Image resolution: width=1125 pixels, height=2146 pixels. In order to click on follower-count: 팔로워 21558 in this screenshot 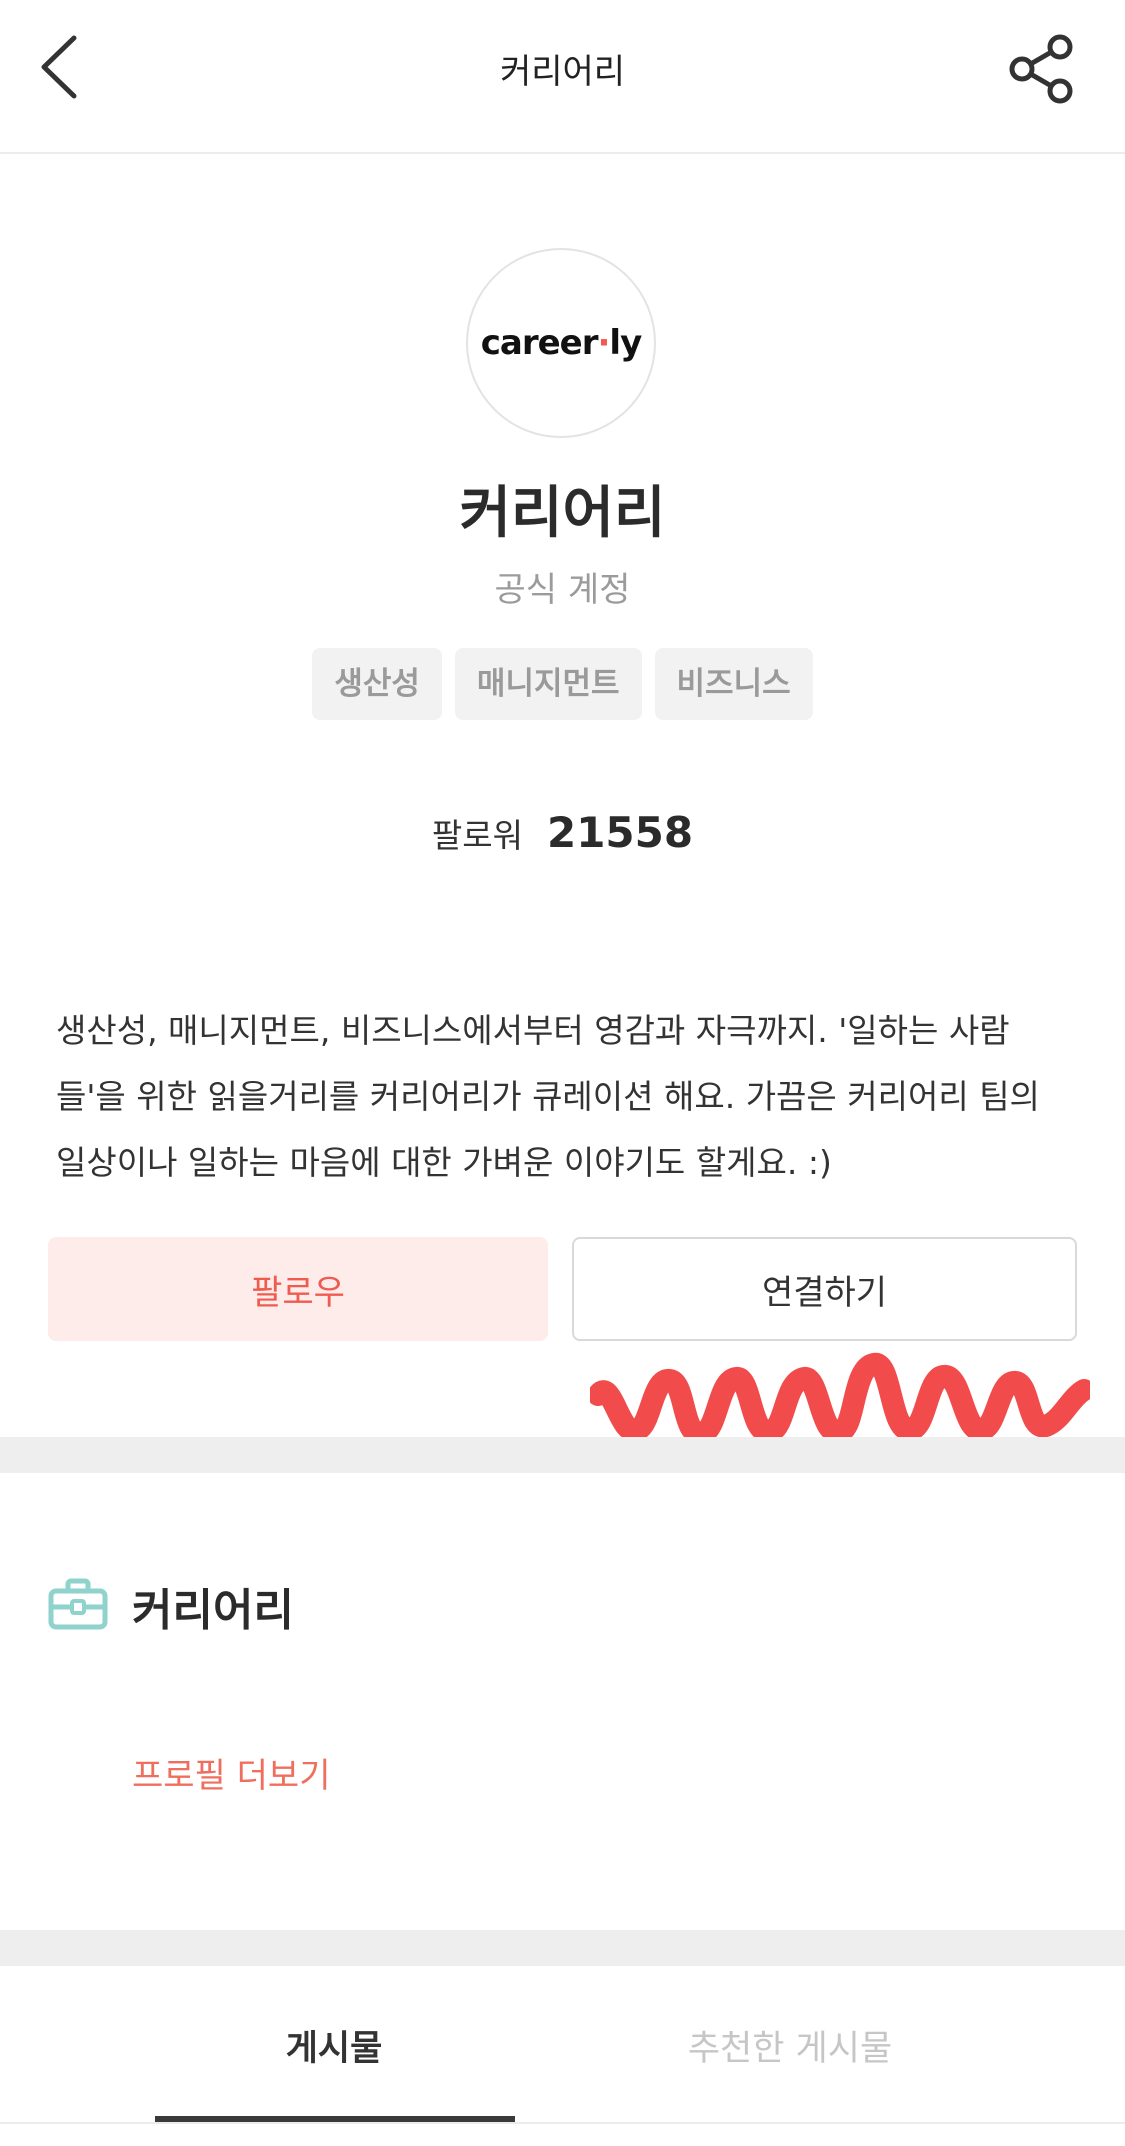, I will do `click(562, 832)`.